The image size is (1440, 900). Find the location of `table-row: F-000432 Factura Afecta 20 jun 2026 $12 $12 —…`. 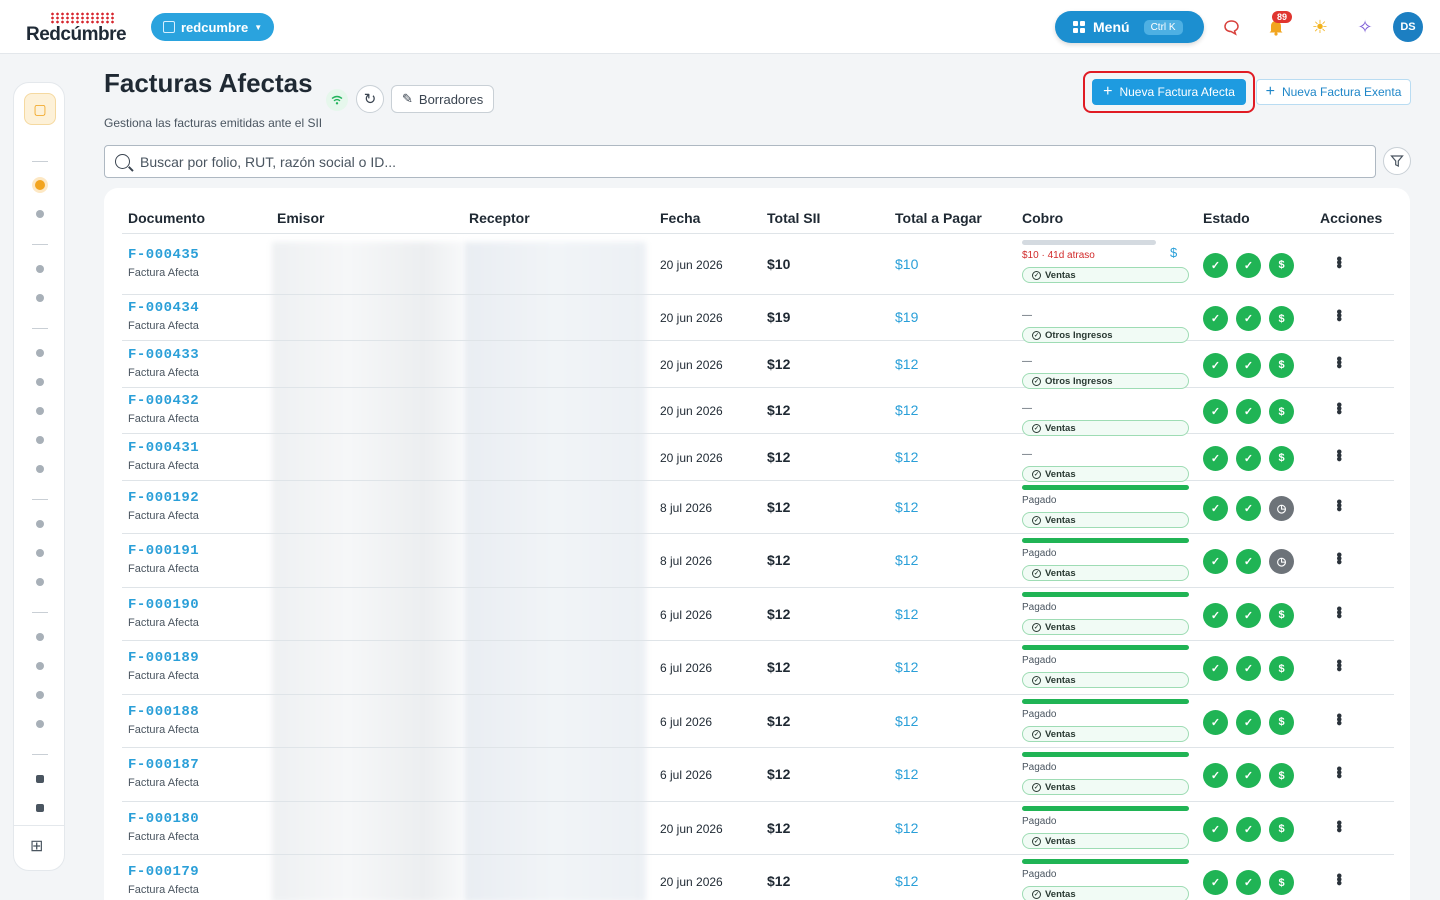

table-row: F-000432 Factura Afecta 20 jun 2026 $12 $12 —… is located at coordinates (758, 412).